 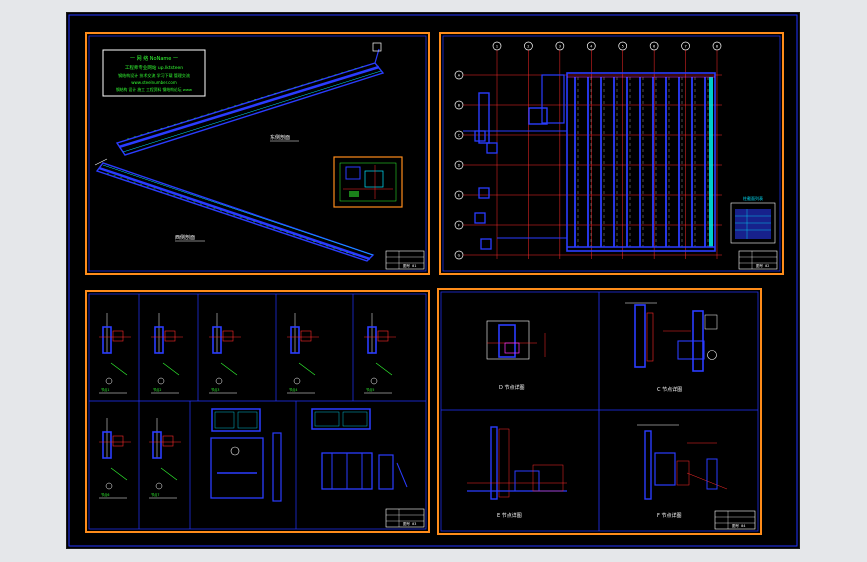 I want to click on axis-bubble-label: 4, so click(x=591, y=47).